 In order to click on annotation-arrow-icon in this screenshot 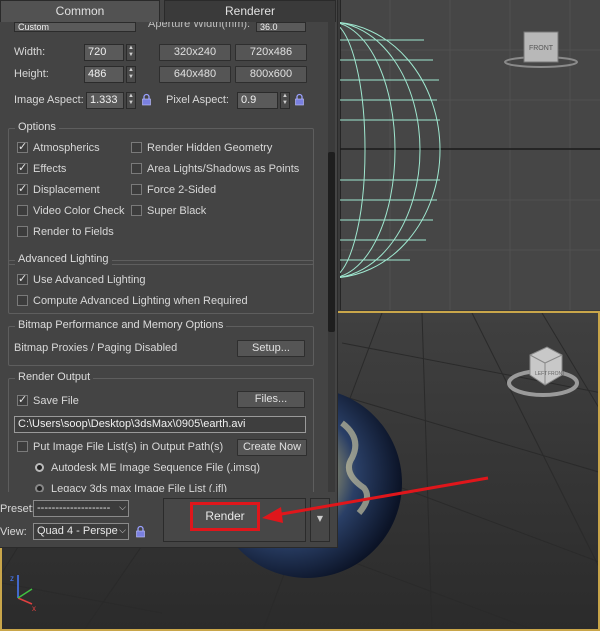, I will do `click(375, 499)`.